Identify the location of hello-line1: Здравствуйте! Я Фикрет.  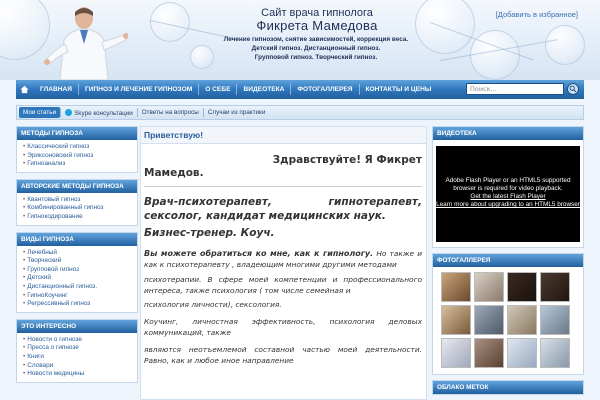
(347, 160).